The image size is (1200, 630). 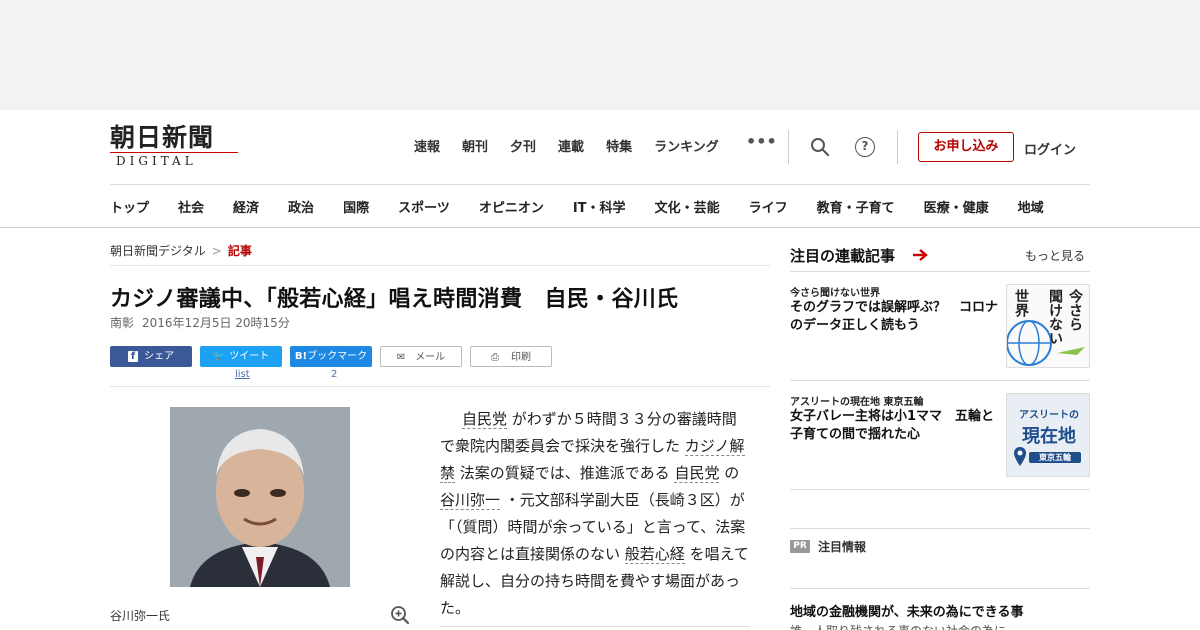 What do you see at coordinates (906, 610) in the screenshot?
I see `pr-headline: 地域の金融機関が、未来の為にできる事` at bounding box center [906, 610].